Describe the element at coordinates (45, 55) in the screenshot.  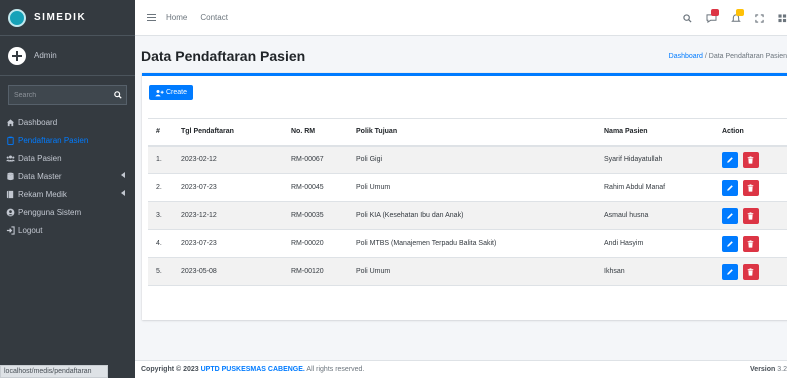
I see `user-name: Admin` at that location.